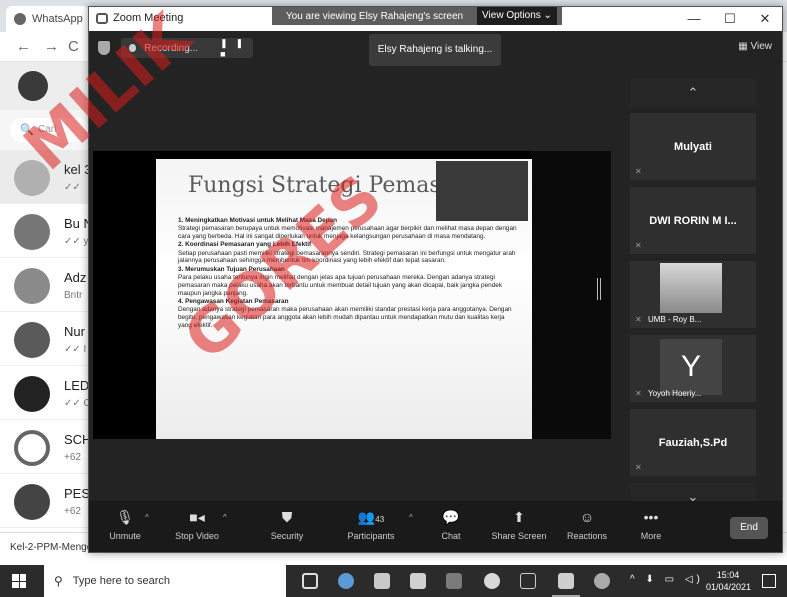 The width and height of the screenshot is (787, 597). I want to click on shield-icon, so click(104, 48).